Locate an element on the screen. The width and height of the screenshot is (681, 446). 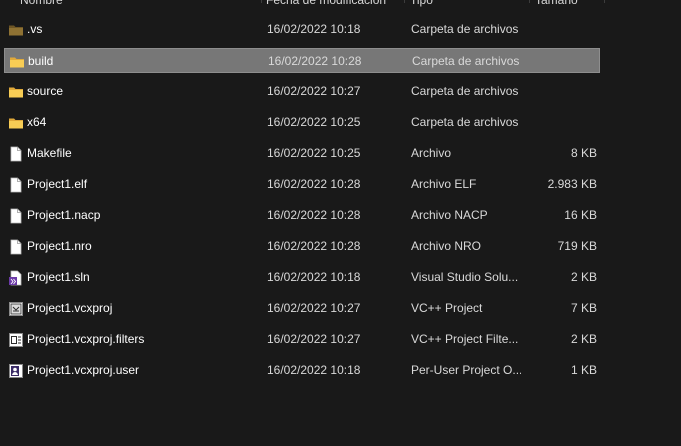
file-size: 16 KB is located at coordinates (580, 215).